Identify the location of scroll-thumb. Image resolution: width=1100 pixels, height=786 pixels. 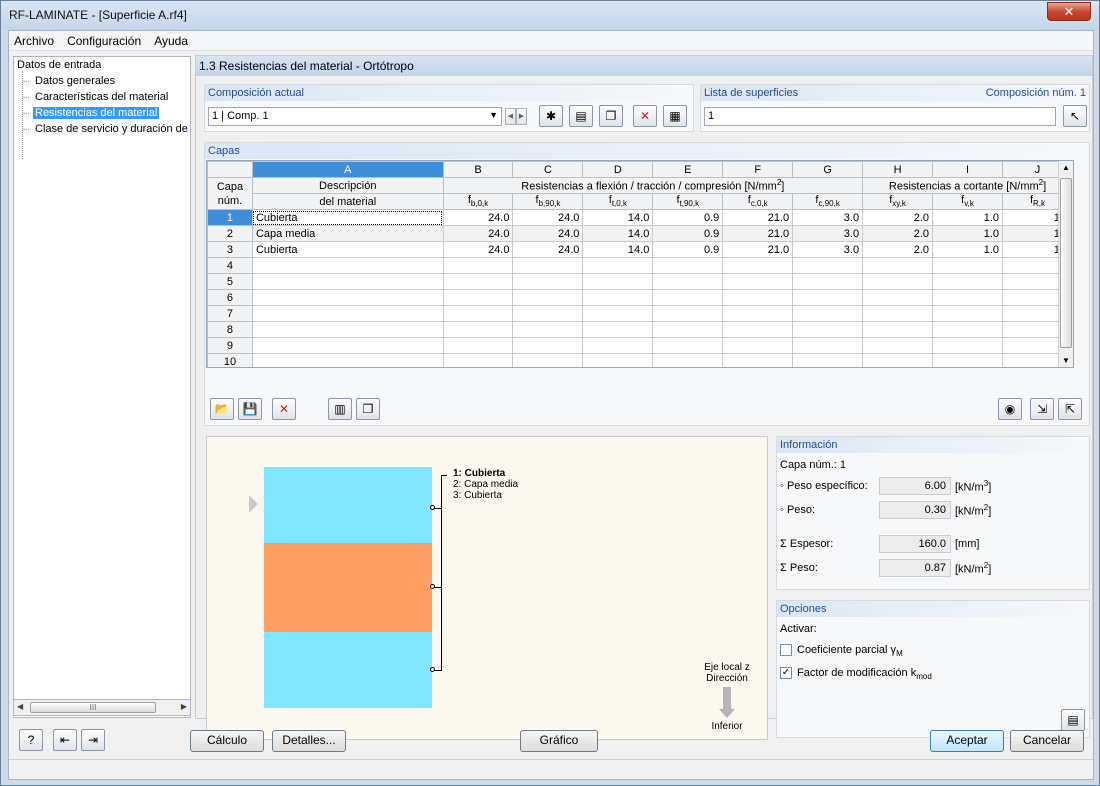
(1066, 263).